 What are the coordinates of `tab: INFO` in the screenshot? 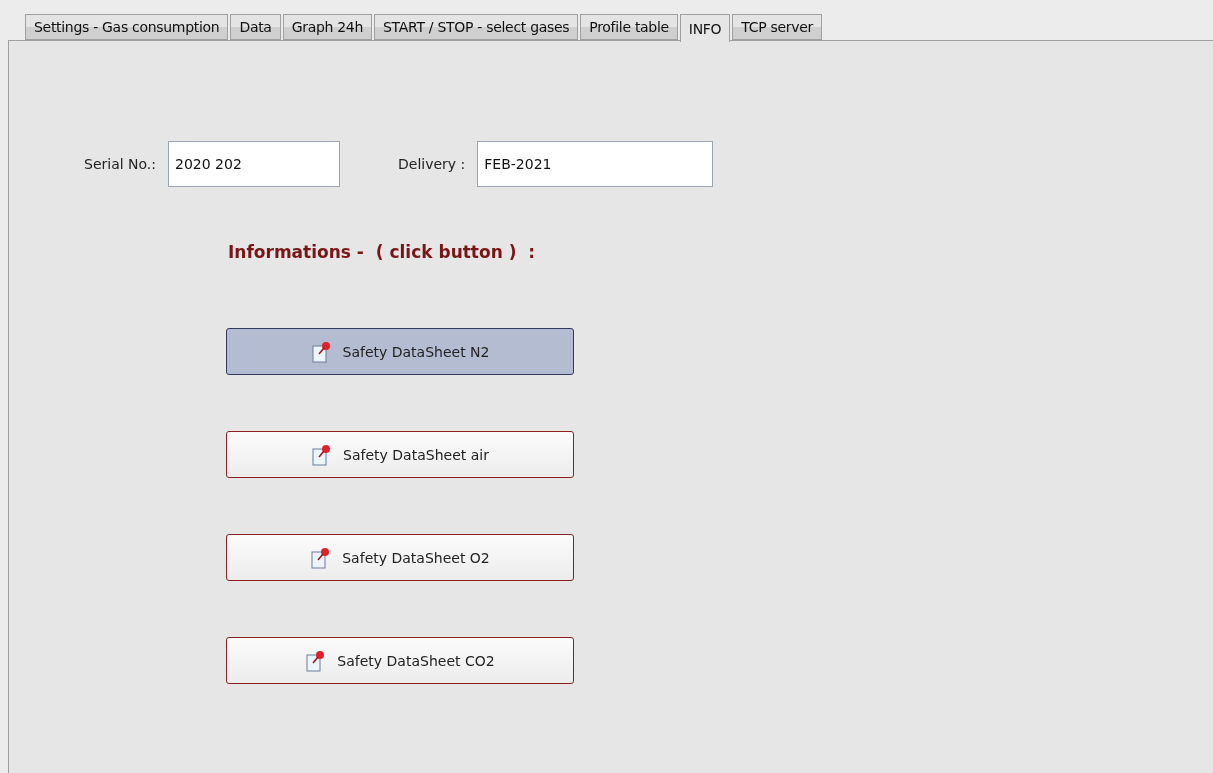 It's located at (705, 28).